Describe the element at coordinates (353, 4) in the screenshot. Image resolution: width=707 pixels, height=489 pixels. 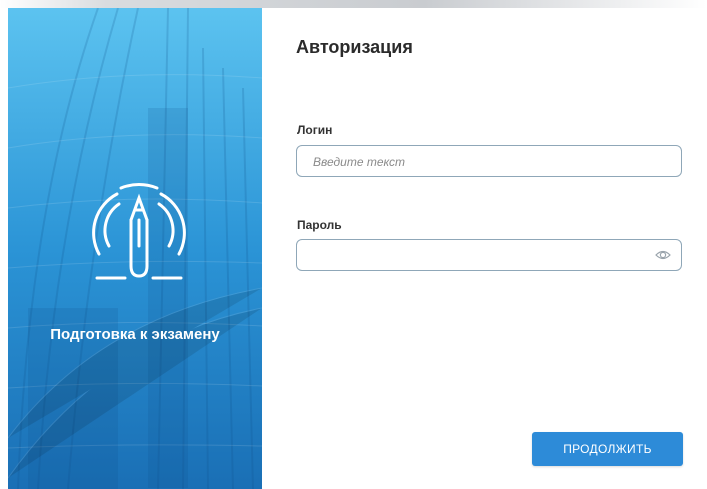
I see `window-top-edge` at that location.